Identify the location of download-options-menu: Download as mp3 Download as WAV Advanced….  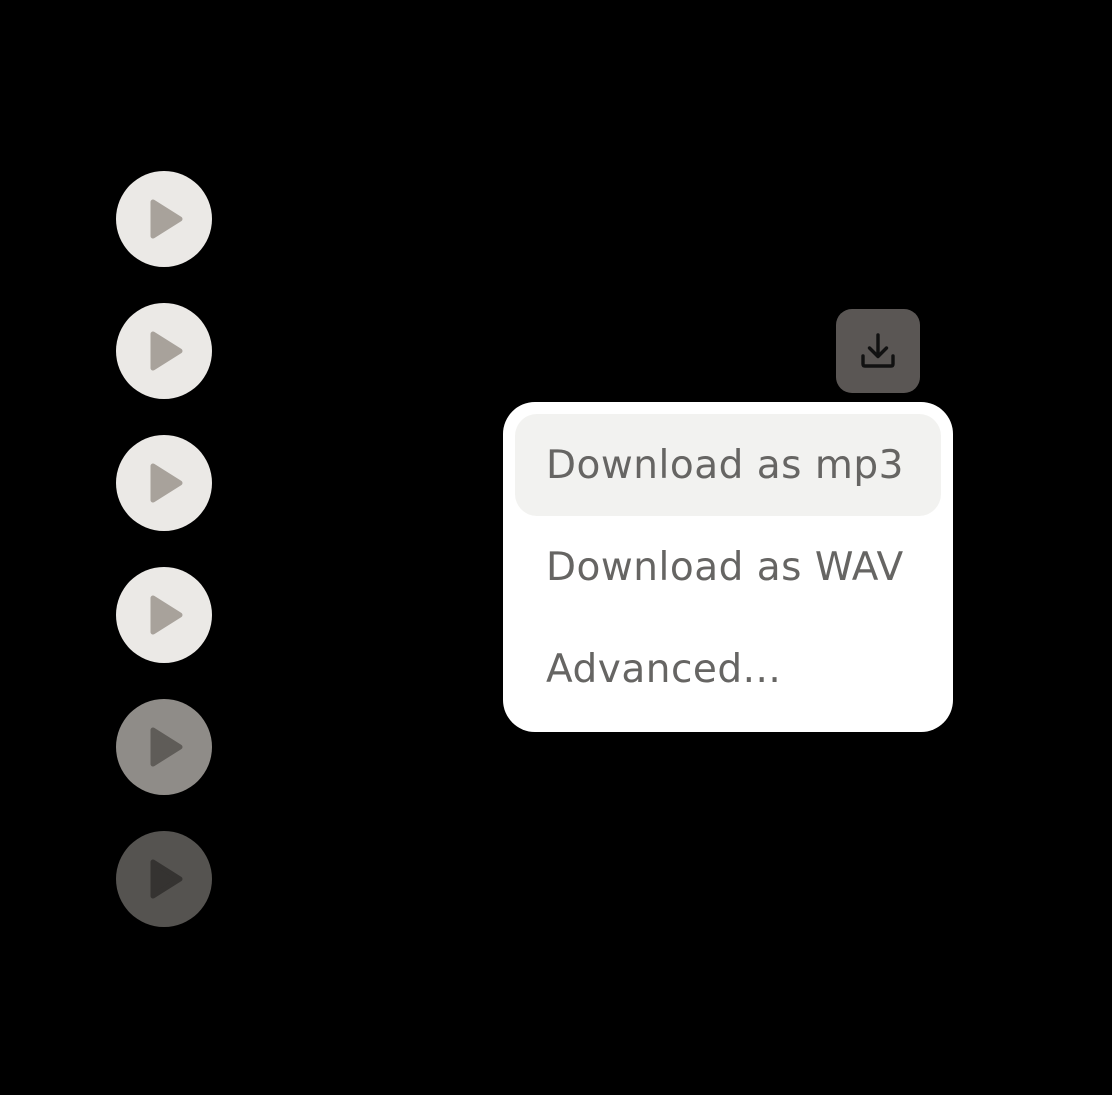
(728, 567).